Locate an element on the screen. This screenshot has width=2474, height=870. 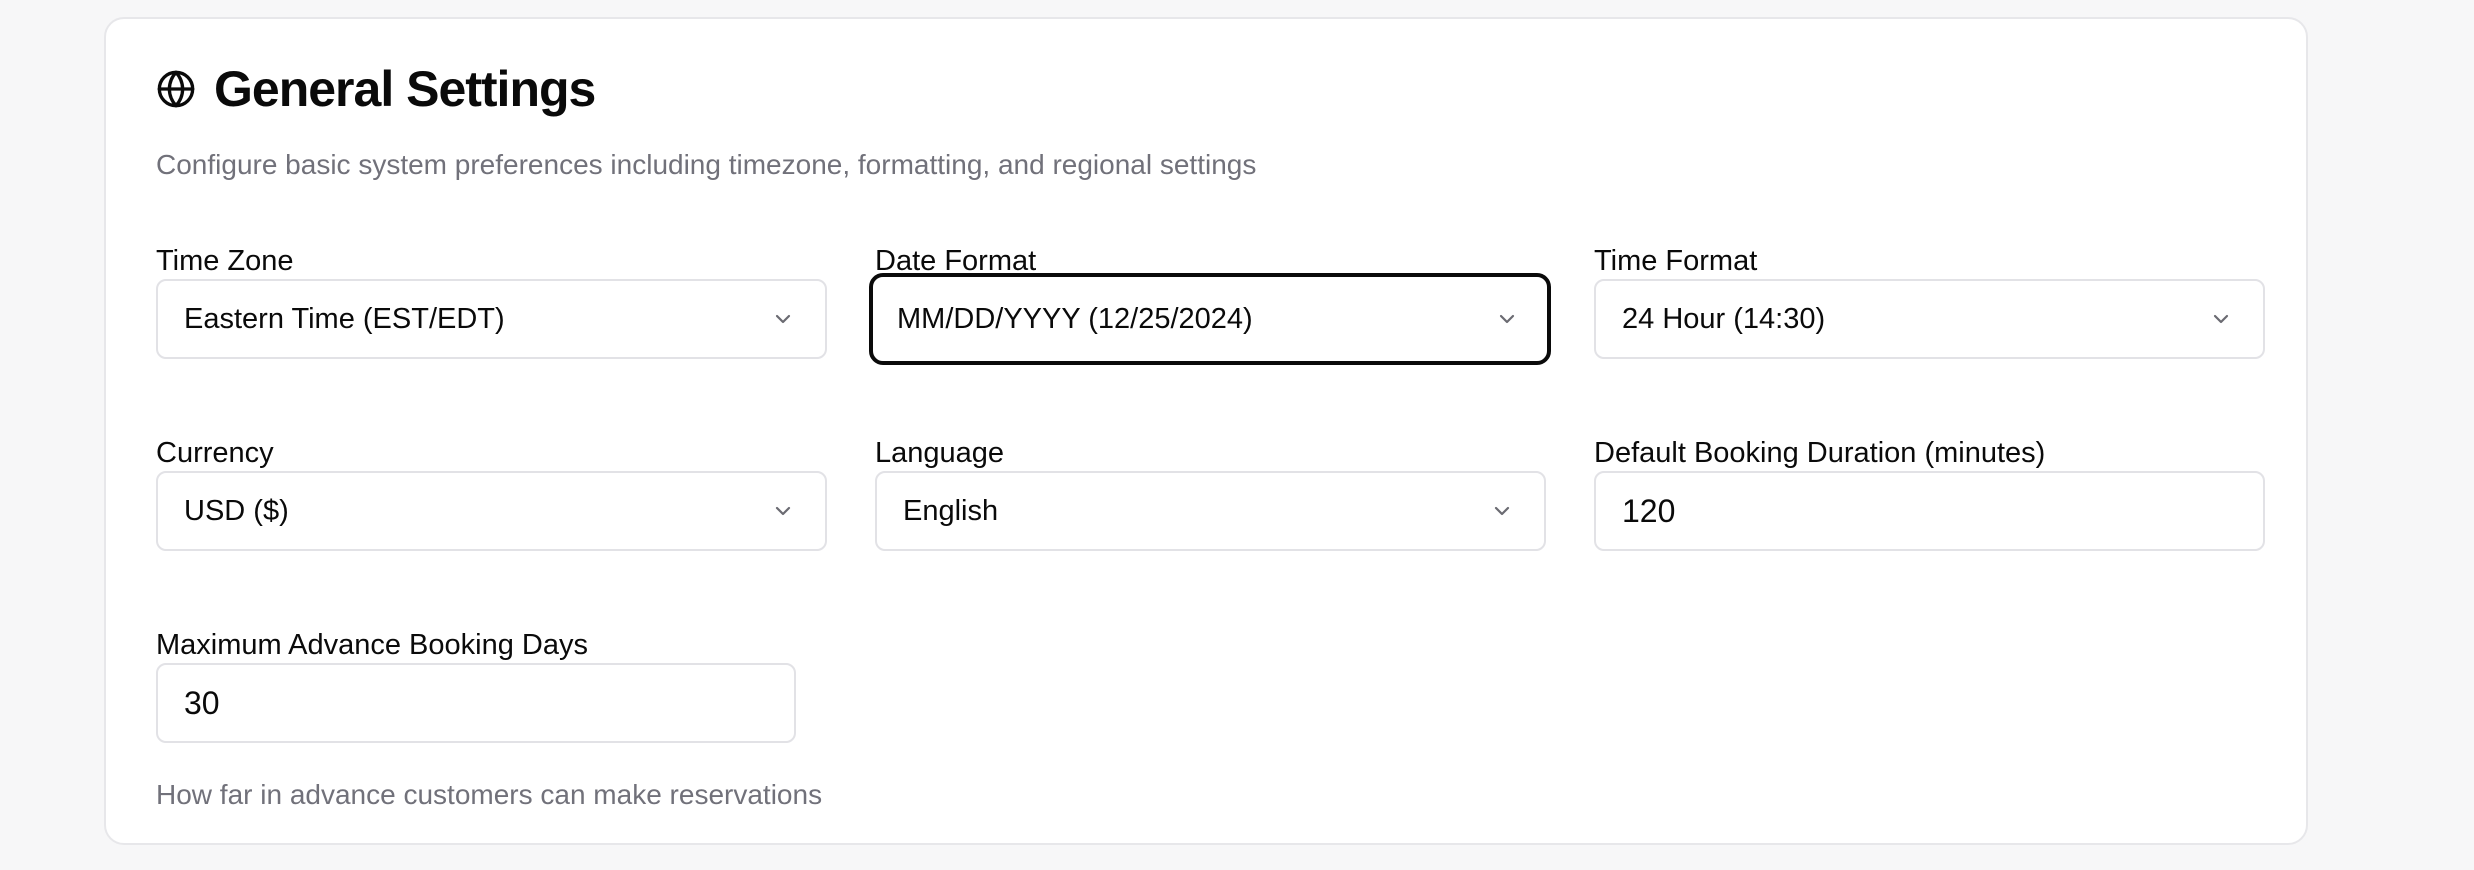
time-zone-value: Eastern Time (EST/EDT) is located at coordinates (344, 318).